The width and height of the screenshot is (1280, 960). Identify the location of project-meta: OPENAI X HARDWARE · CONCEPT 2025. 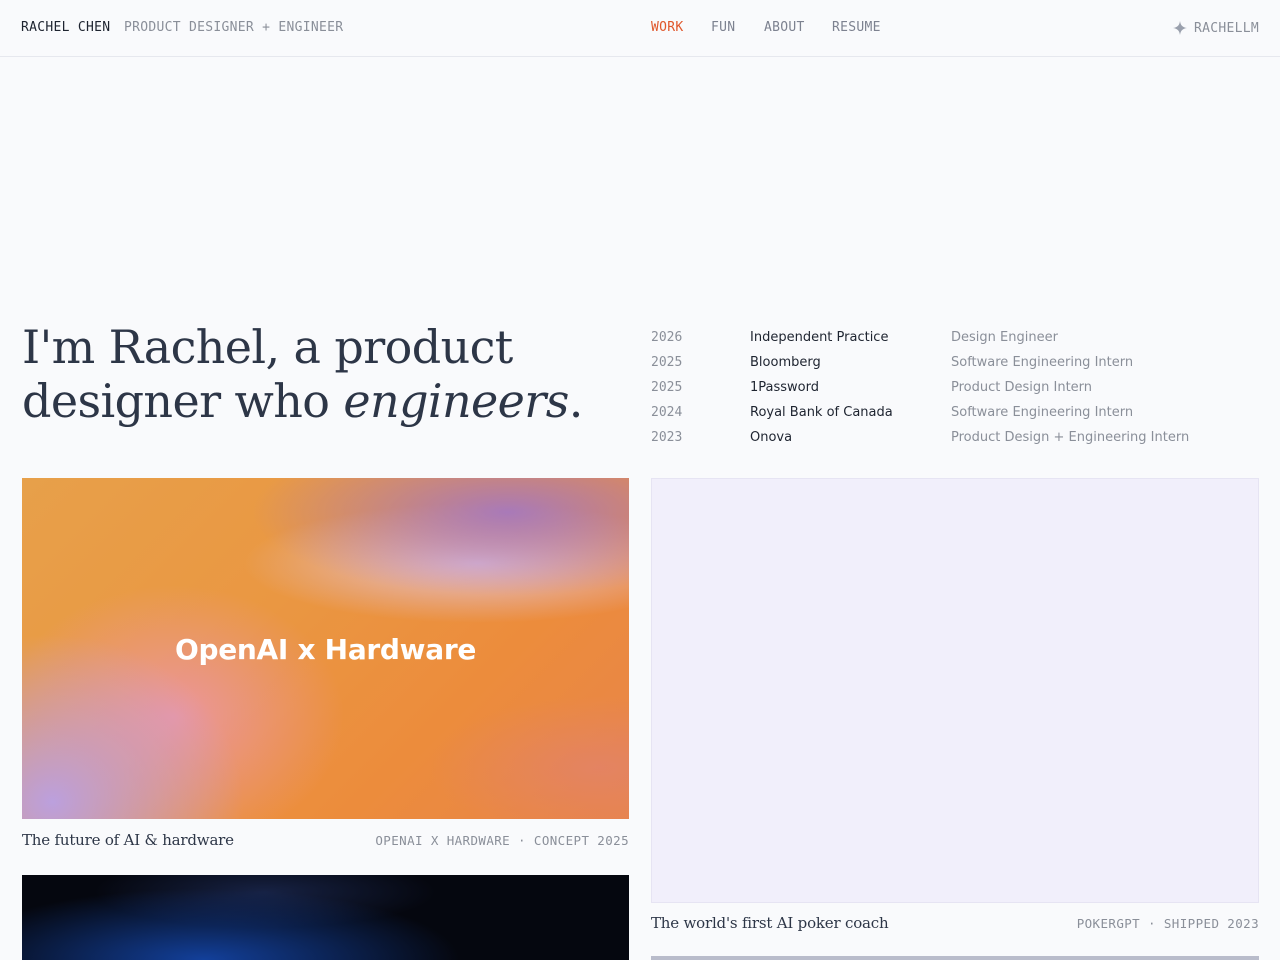
(502, 840).